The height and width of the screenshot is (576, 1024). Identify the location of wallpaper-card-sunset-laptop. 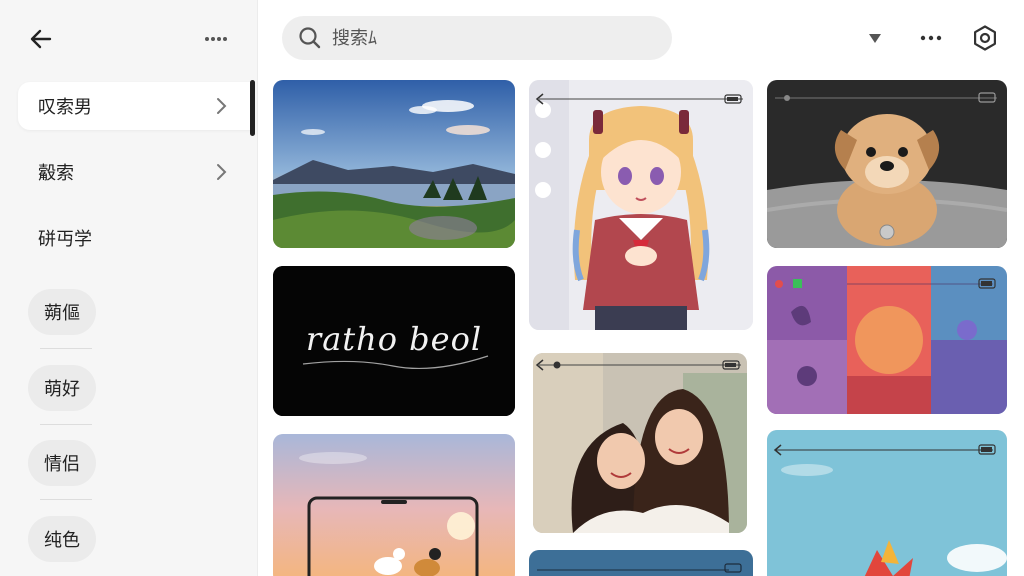
(394, 505).